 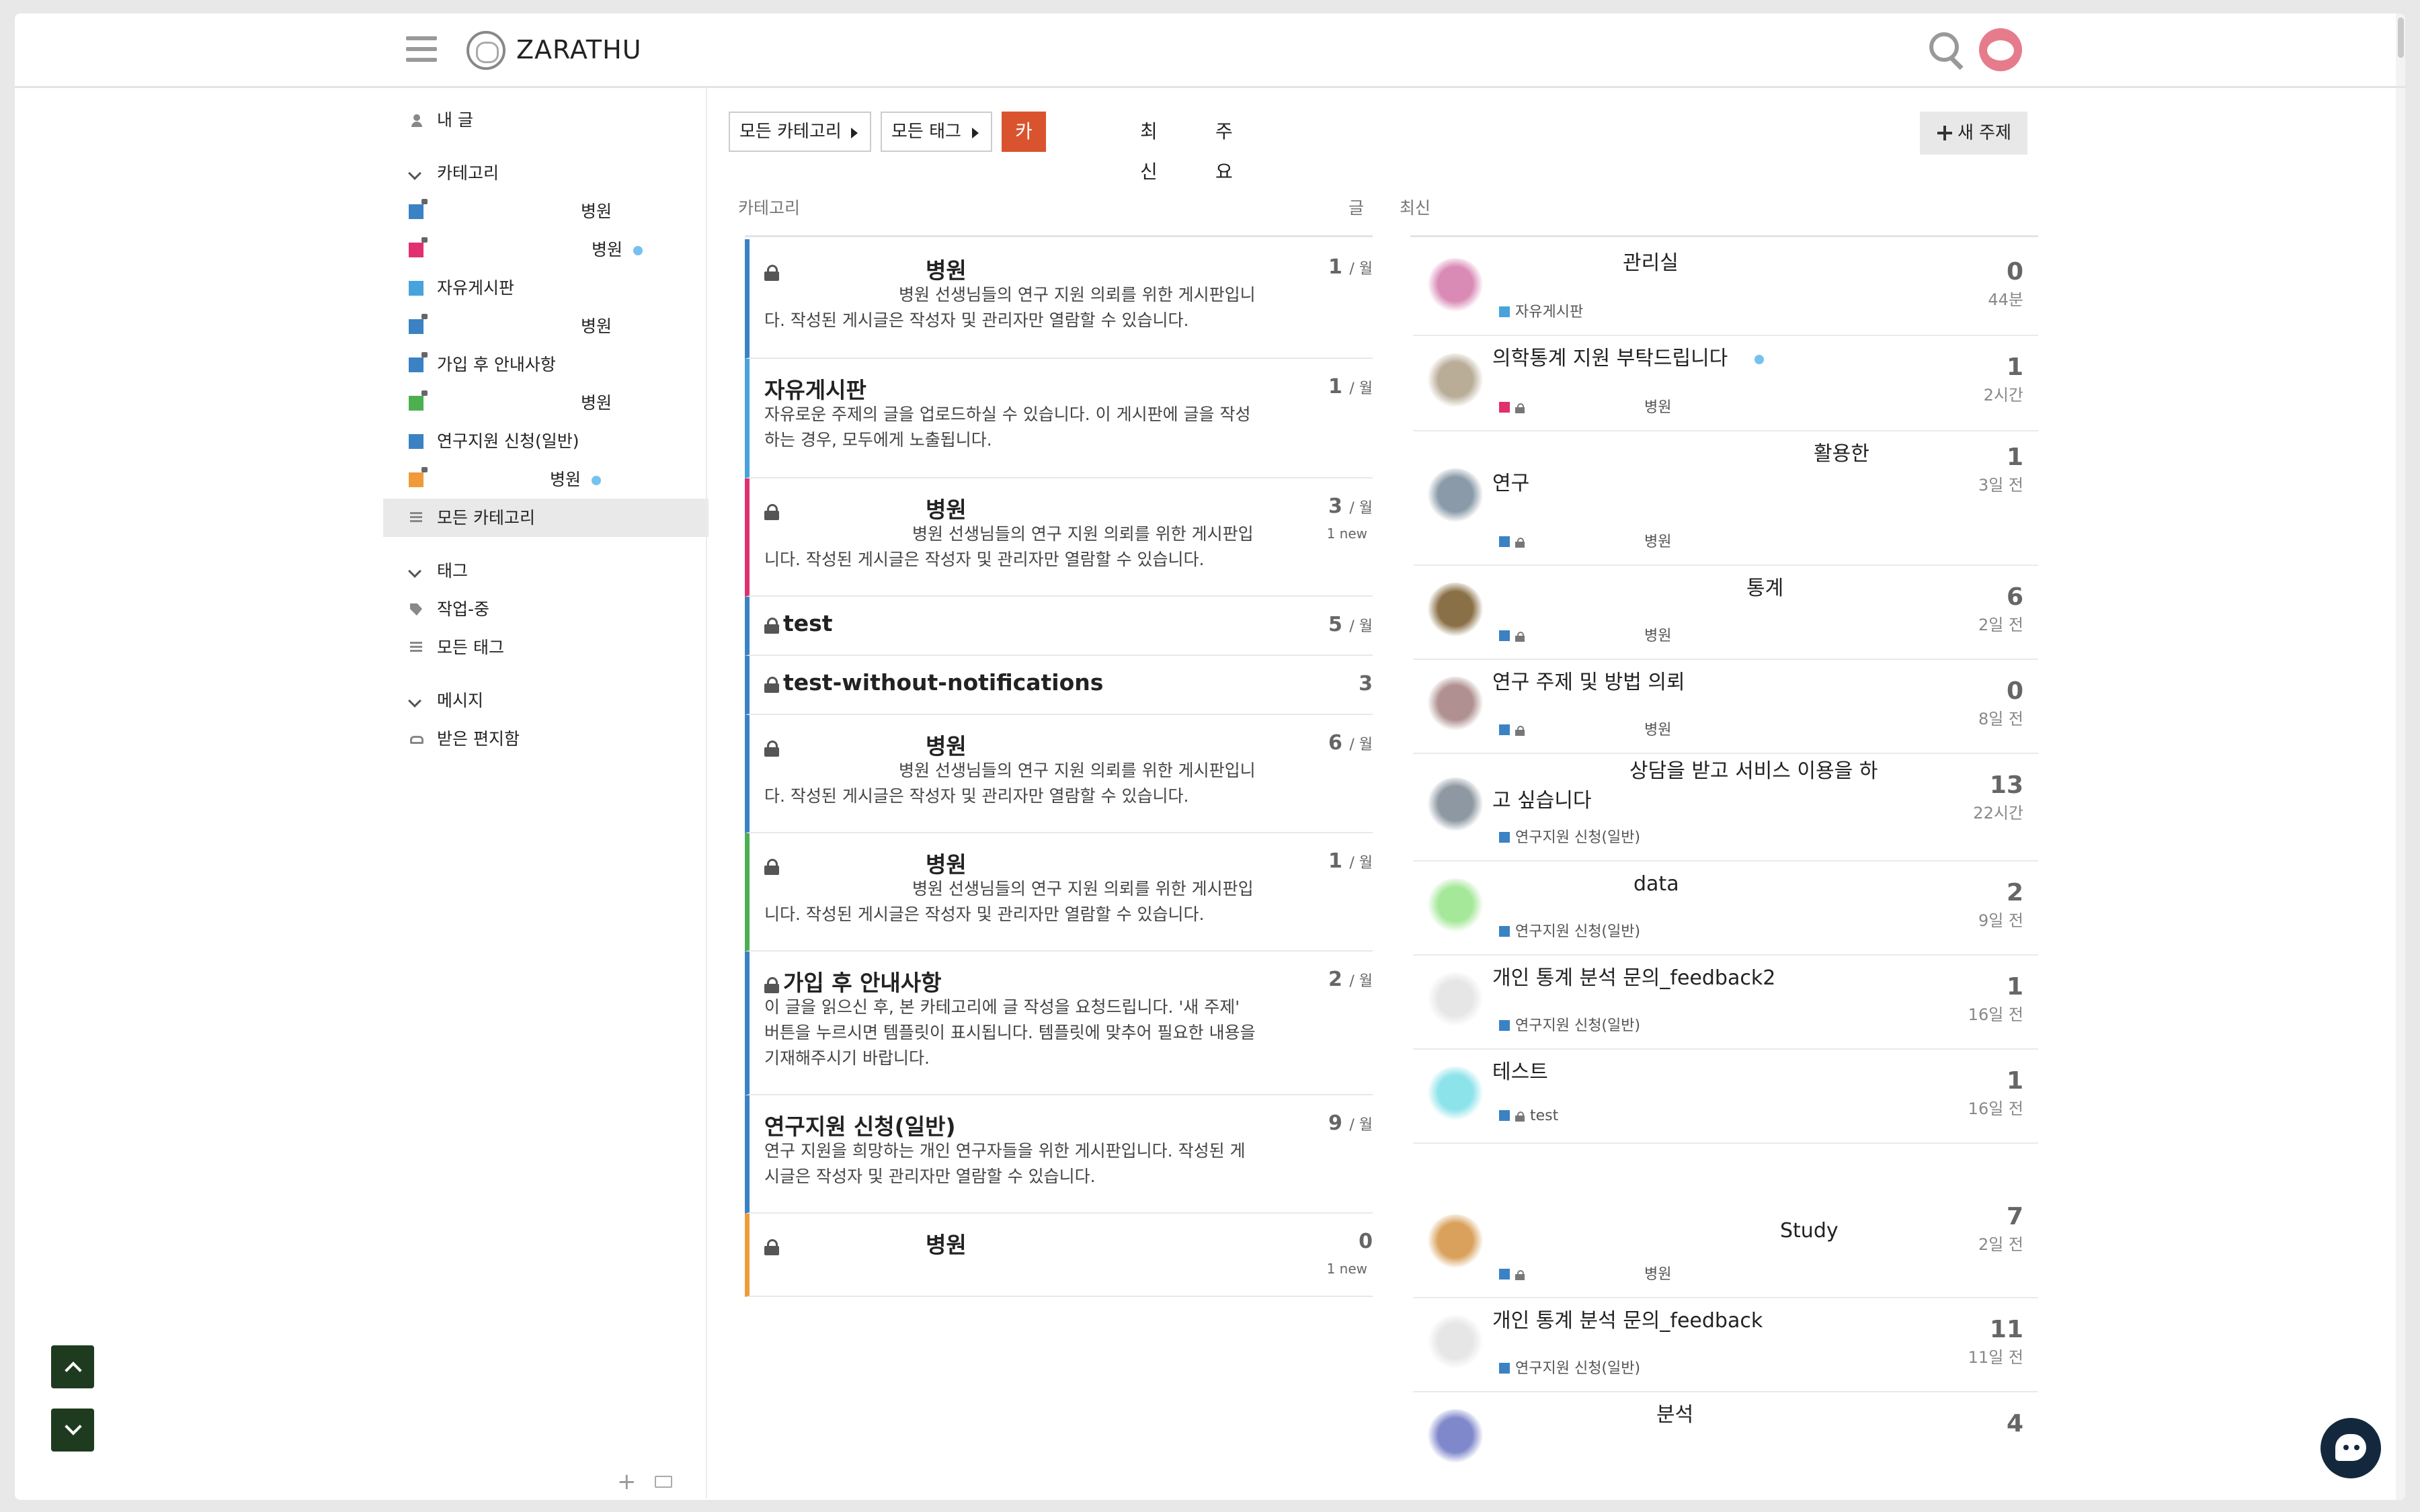 I want to click on sidebar-item-category: 연구지원 신청(일반), so click(x=546, y=441).